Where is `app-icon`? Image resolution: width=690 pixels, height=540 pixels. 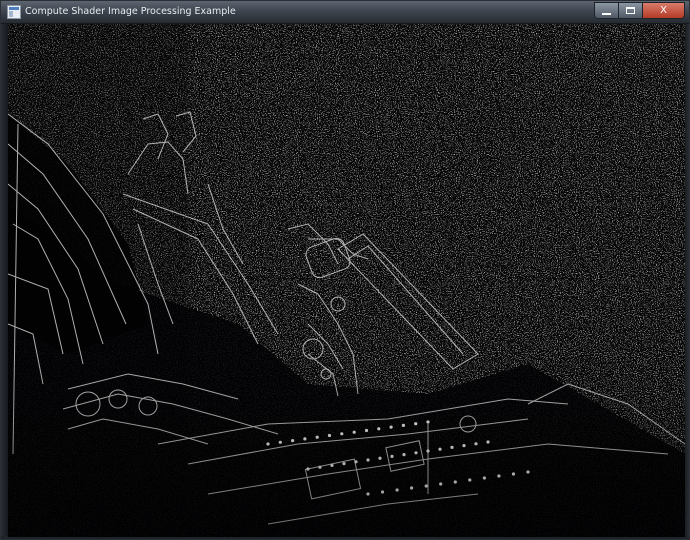 app-icon is located at coordinates (14, 12).